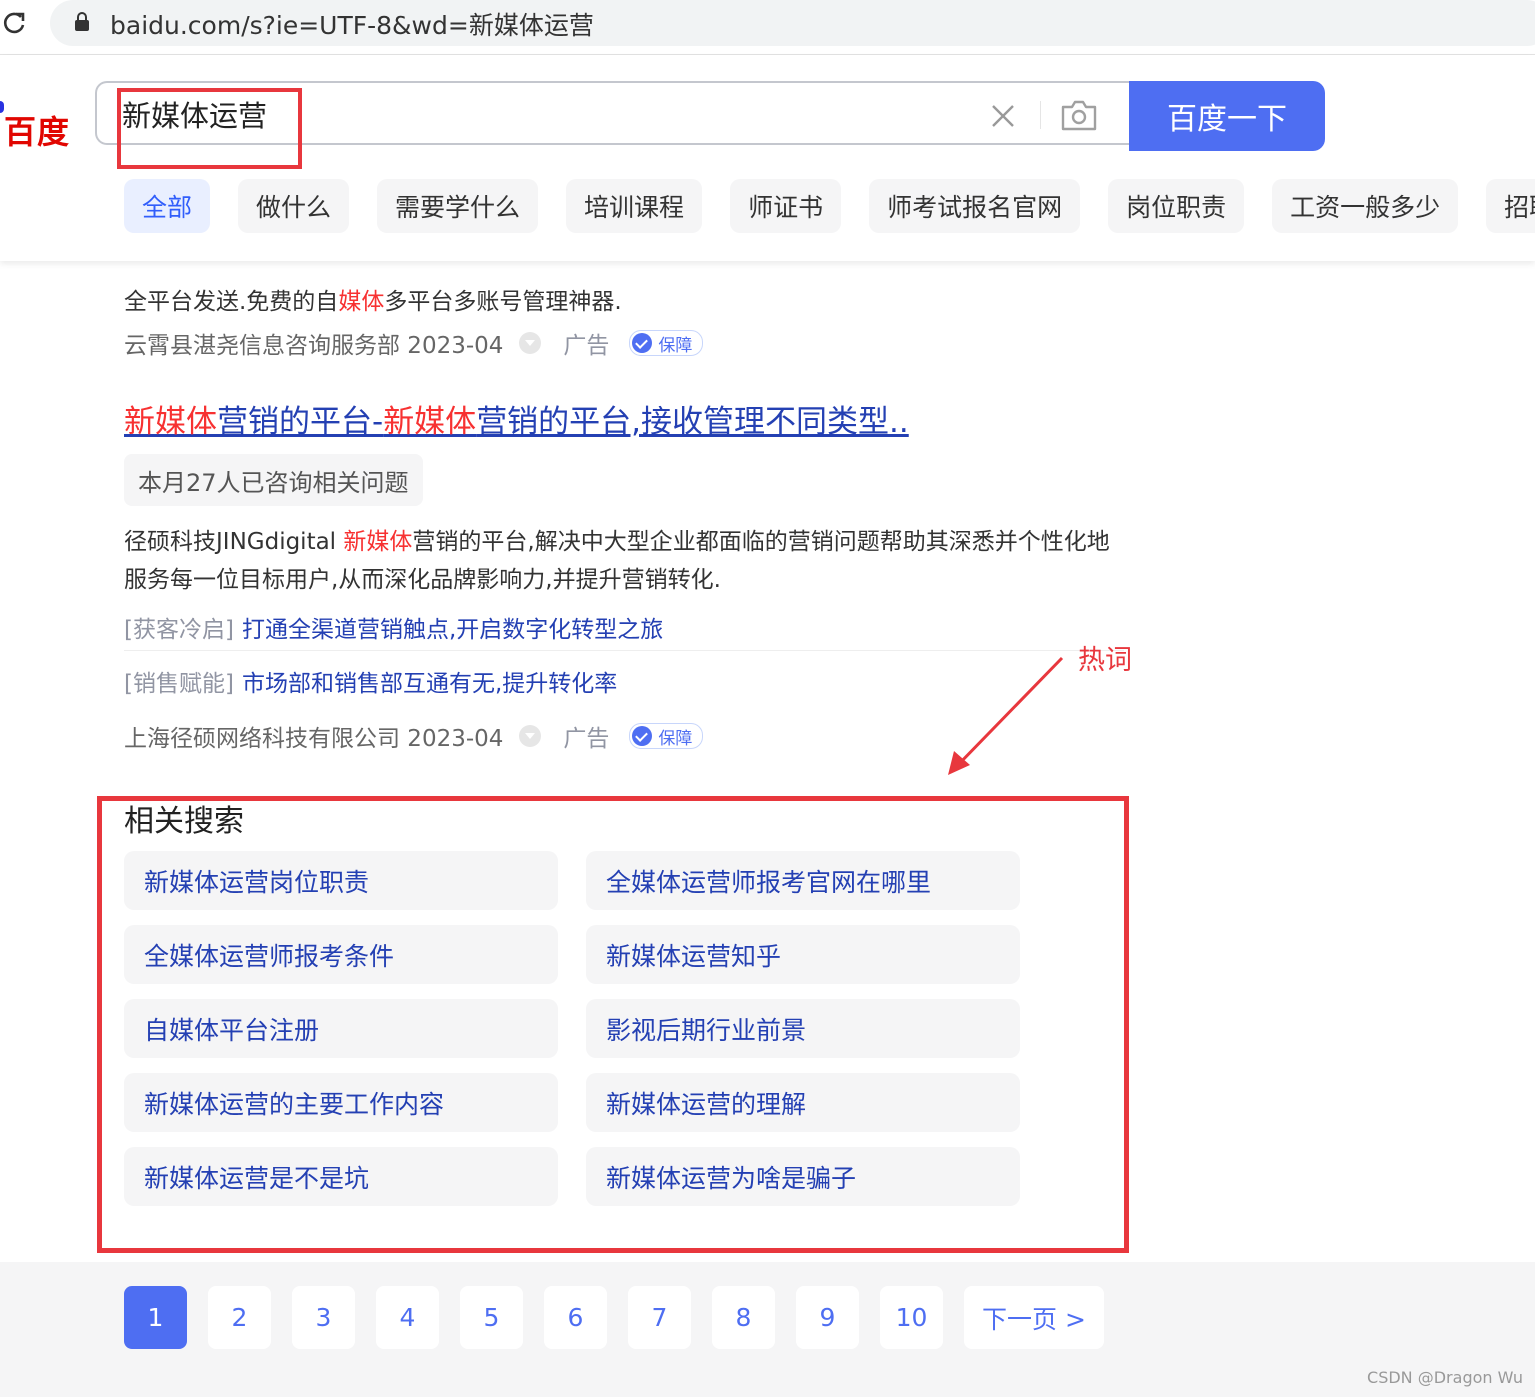 Image resolution: width=1535 pixels, height=1397 pixels. I want to click on browser-address-bar: baidu.com/s?ie=UTF-8&wd=新媒体运营, so click(767, 27).